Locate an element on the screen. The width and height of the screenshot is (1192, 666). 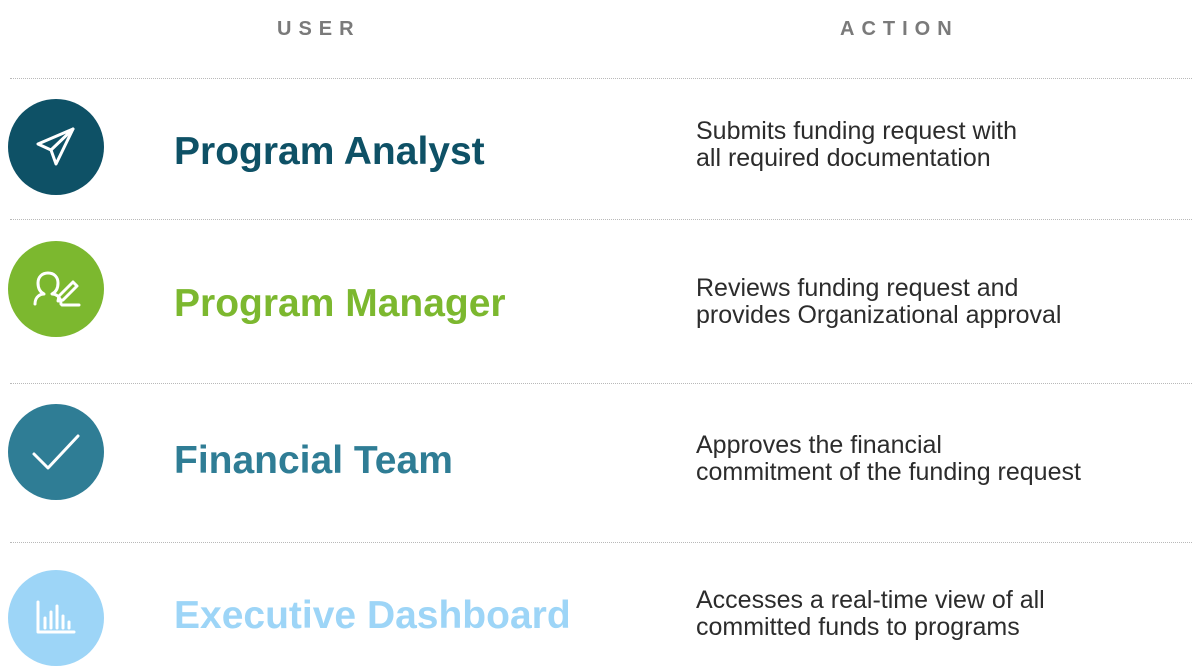
icon-circle-financial-team is located at coordinates (56, 452).